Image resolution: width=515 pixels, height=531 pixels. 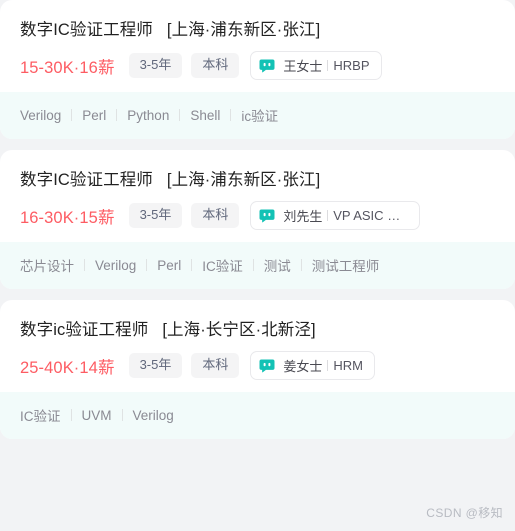 What do you see at coordinates (257, 415) in the screenshot?
I see `skill-row: IC验证 UVM Verilog` at bounding box center [257, 415].